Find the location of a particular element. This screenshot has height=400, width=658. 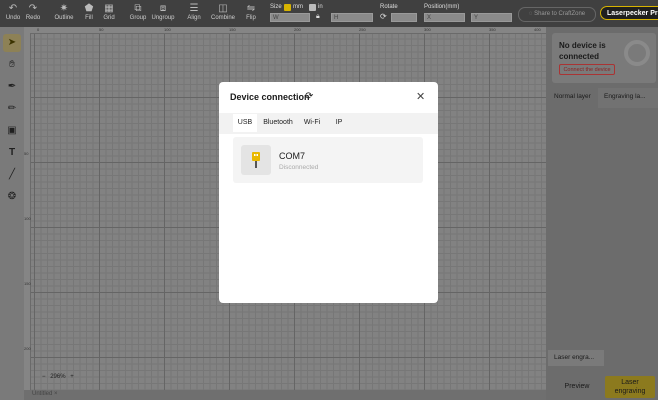

in-radio is located at coordinates (312, 7).